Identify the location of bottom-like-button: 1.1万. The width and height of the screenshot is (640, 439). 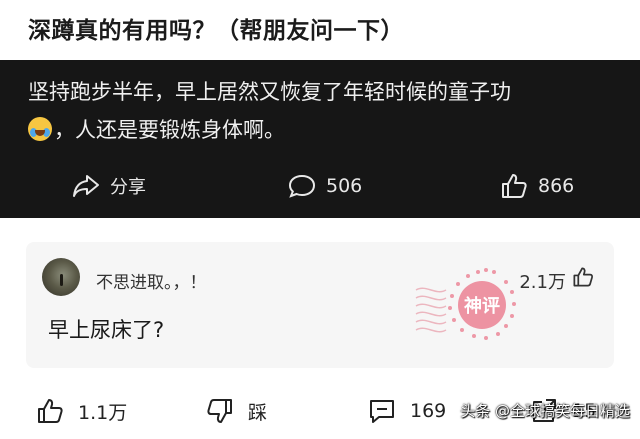
(81, 411).